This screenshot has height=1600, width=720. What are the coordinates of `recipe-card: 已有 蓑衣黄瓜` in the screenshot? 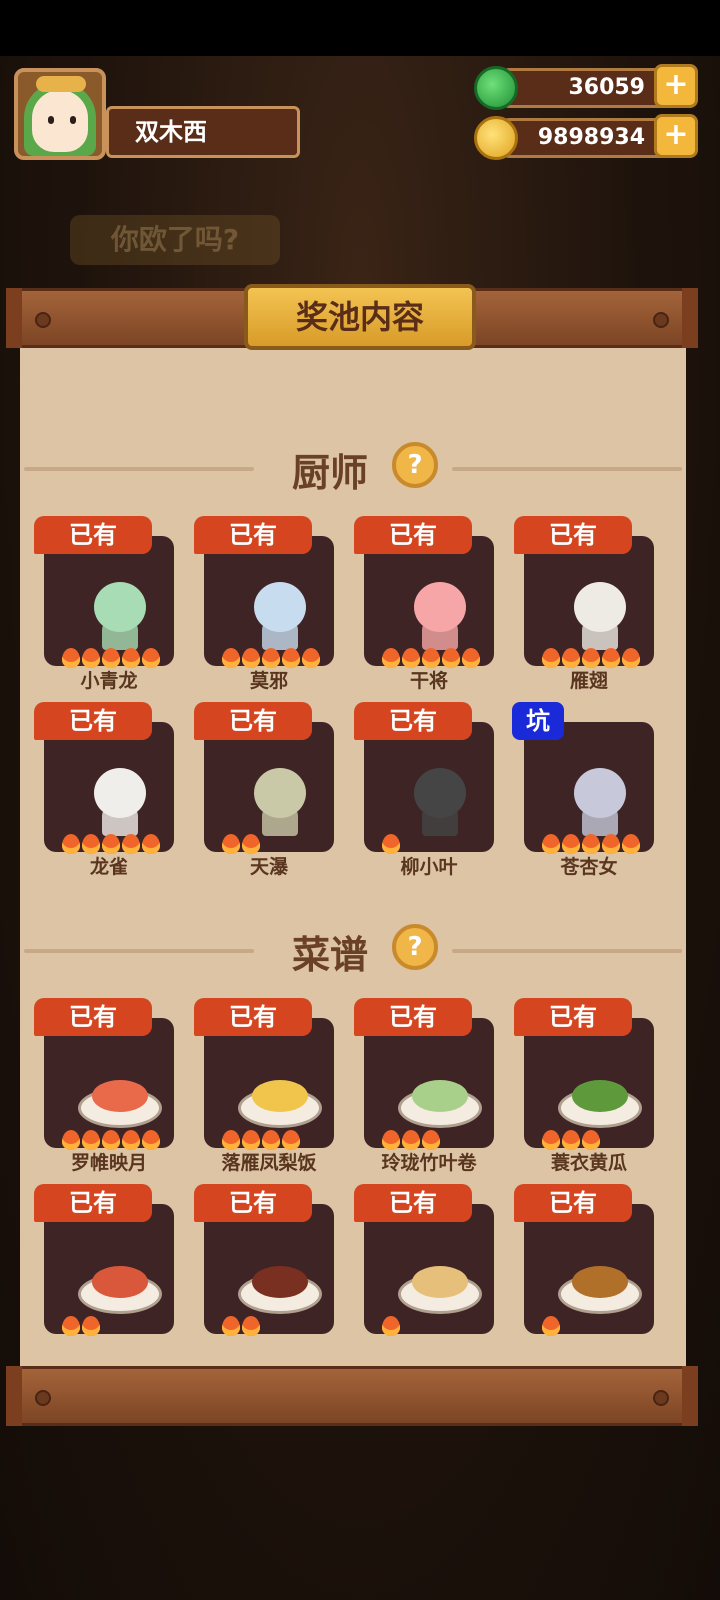 It's located at (584, 1086).